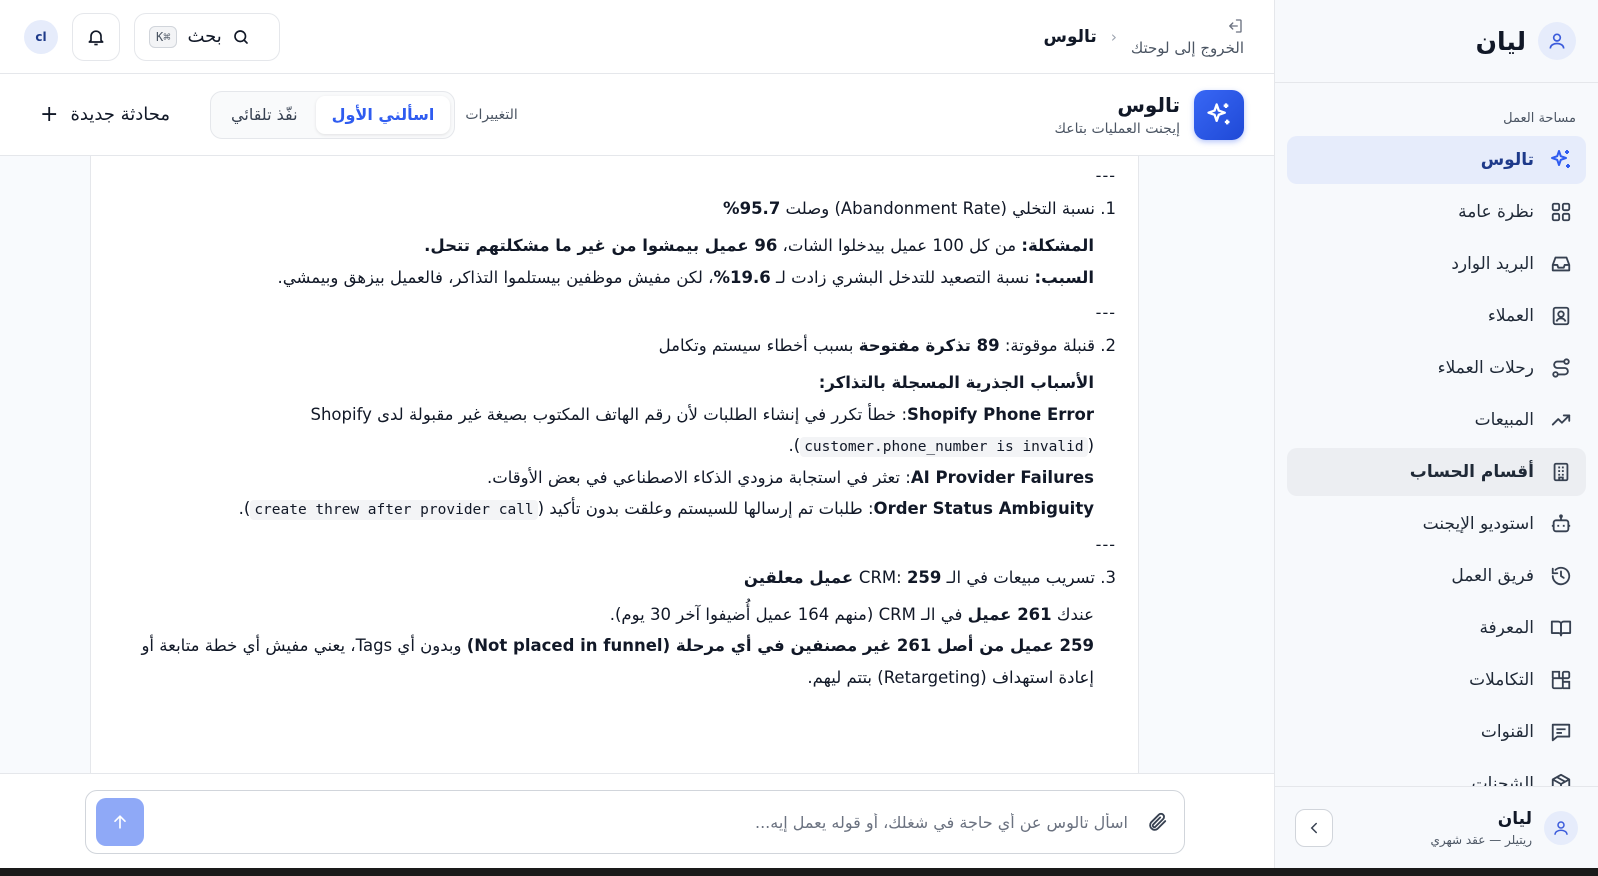  Describe the element at coordinates (637, 37) in the screenshot. I see `top-bar: الخروج إلى لوحتك ‹ تالوس cl K⌘ بحث` at that location.